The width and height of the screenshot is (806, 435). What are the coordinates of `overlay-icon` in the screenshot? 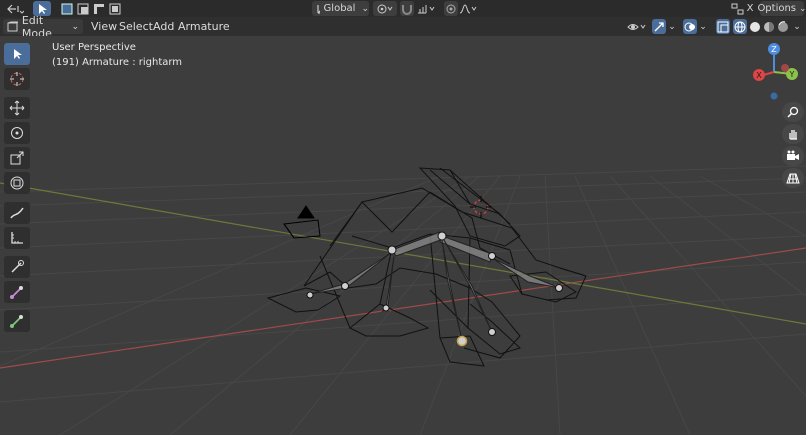 It's located at (689, 26).